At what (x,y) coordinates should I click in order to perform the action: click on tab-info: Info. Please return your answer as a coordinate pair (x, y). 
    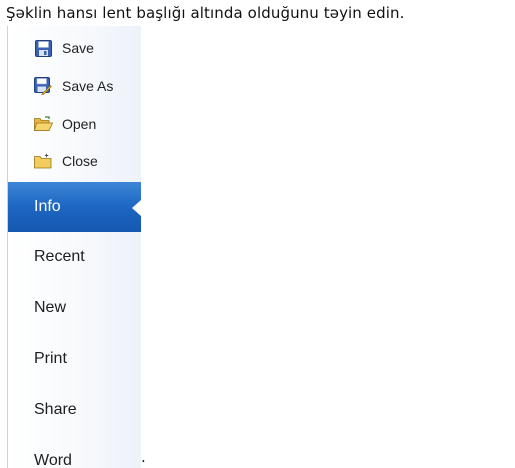
    Looking at the image, I should click on (74, 207).